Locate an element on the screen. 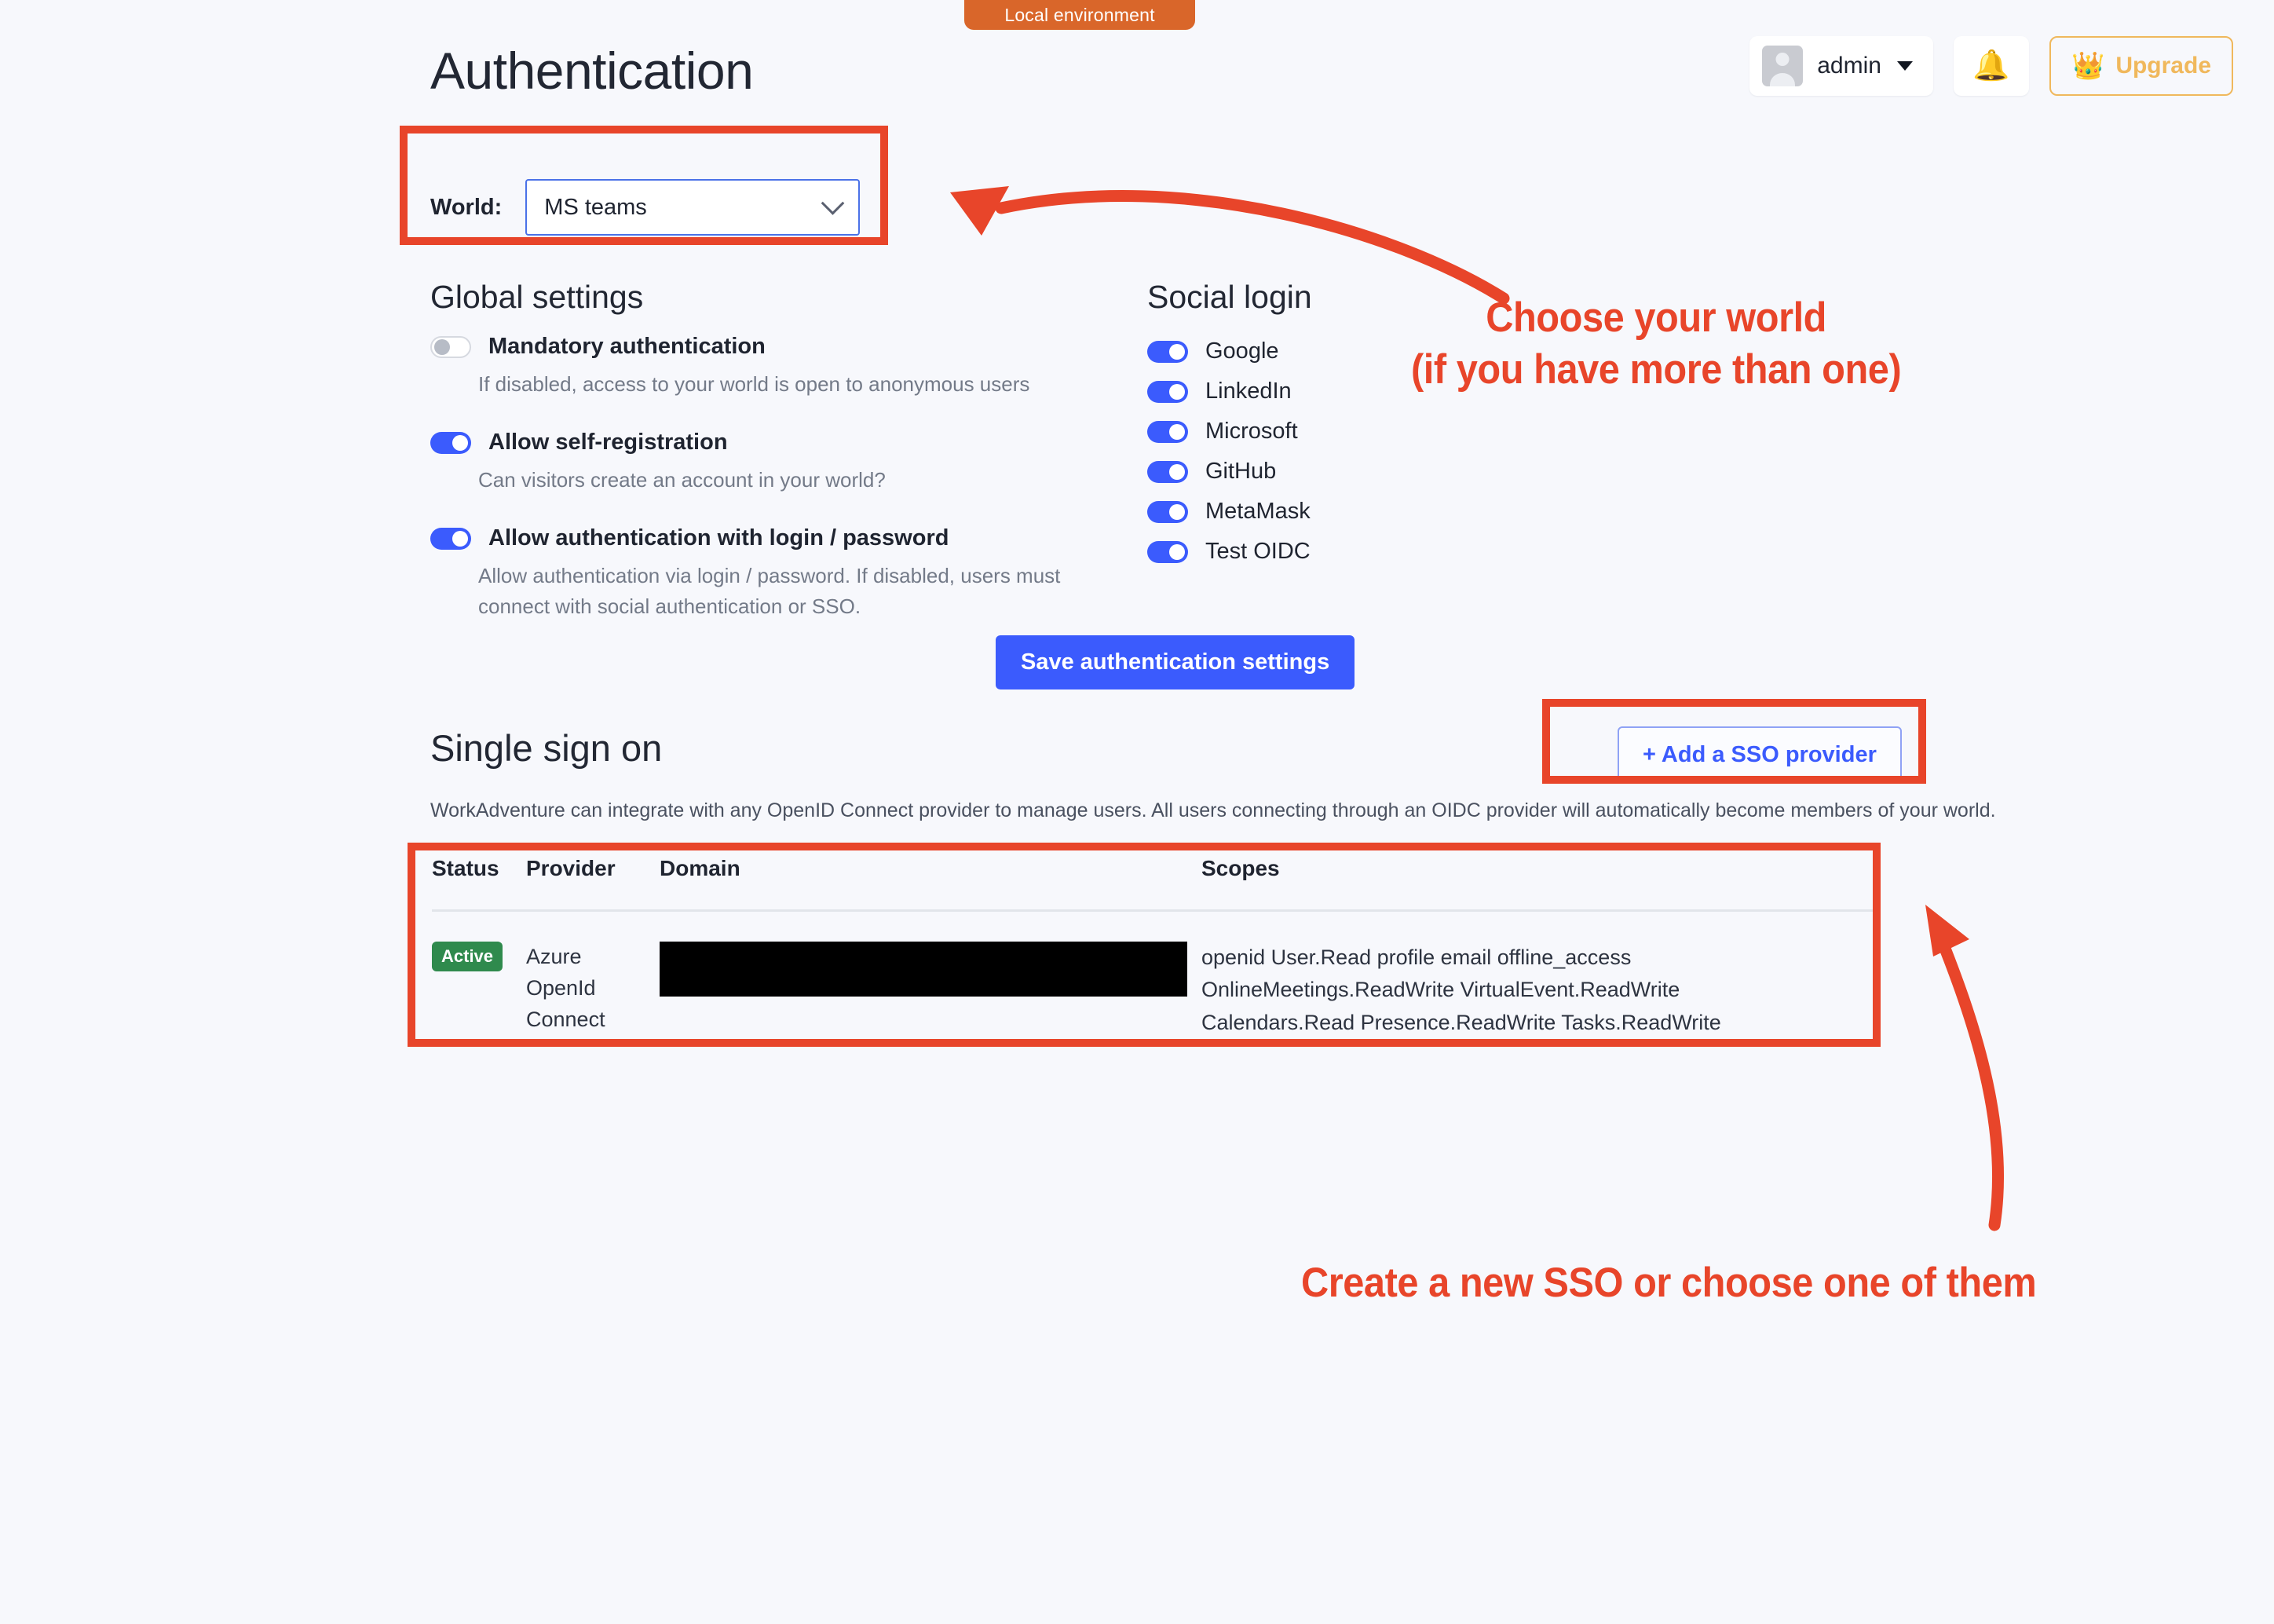  toggle-github is located at coordinates (1167, 471).